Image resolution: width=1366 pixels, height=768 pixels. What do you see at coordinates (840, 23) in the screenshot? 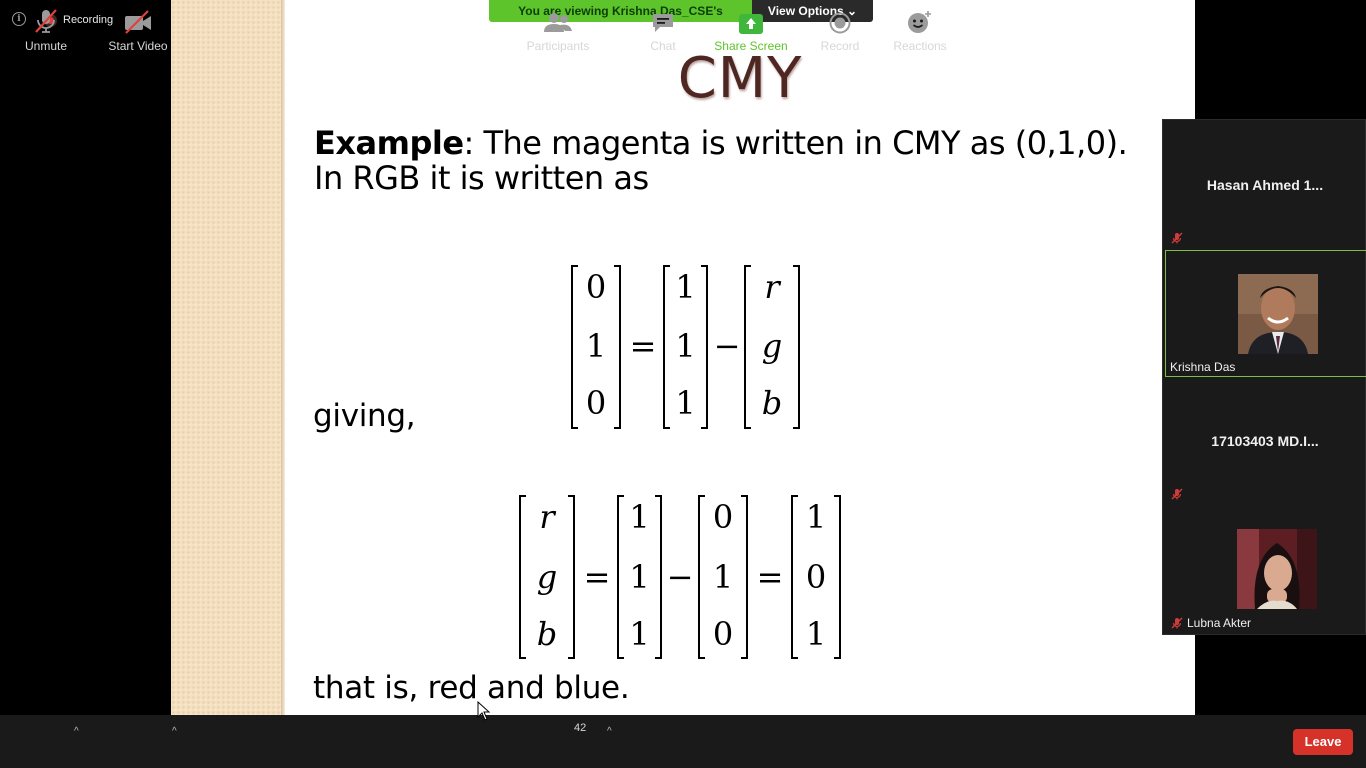
I see `record-icon` at bounding box center [840, 23].